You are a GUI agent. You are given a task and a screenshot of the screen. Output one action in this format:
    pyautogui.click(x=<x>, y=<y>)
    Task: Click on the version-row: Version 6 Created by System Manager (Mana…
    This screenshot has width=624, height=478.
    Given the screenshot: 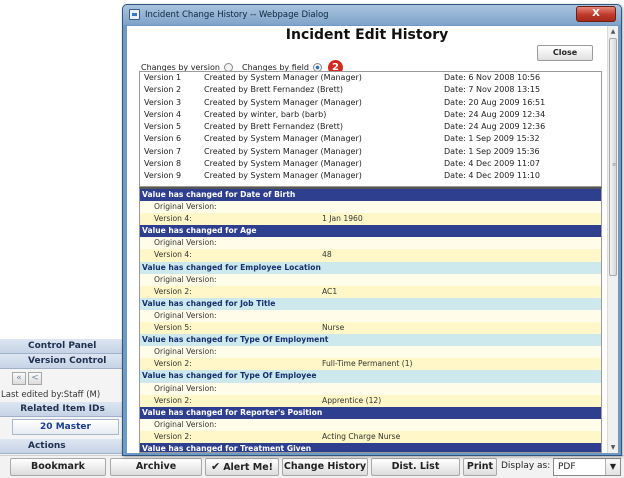 What is the action you would take?
    pyautogui.click(x=370, y=139)
    